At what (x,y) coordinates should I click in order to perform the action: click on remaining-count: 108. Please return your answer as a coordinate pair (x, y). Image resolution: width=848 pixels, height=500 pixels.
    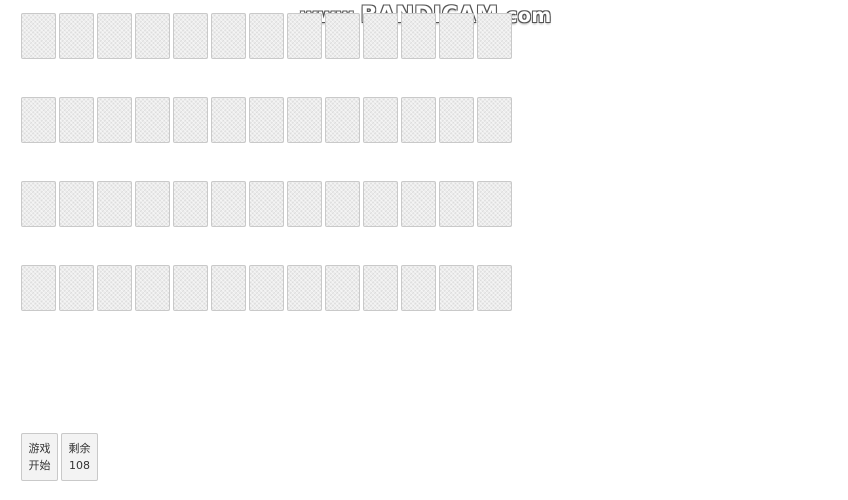
    Looking at the image, I should click on (79, 465).